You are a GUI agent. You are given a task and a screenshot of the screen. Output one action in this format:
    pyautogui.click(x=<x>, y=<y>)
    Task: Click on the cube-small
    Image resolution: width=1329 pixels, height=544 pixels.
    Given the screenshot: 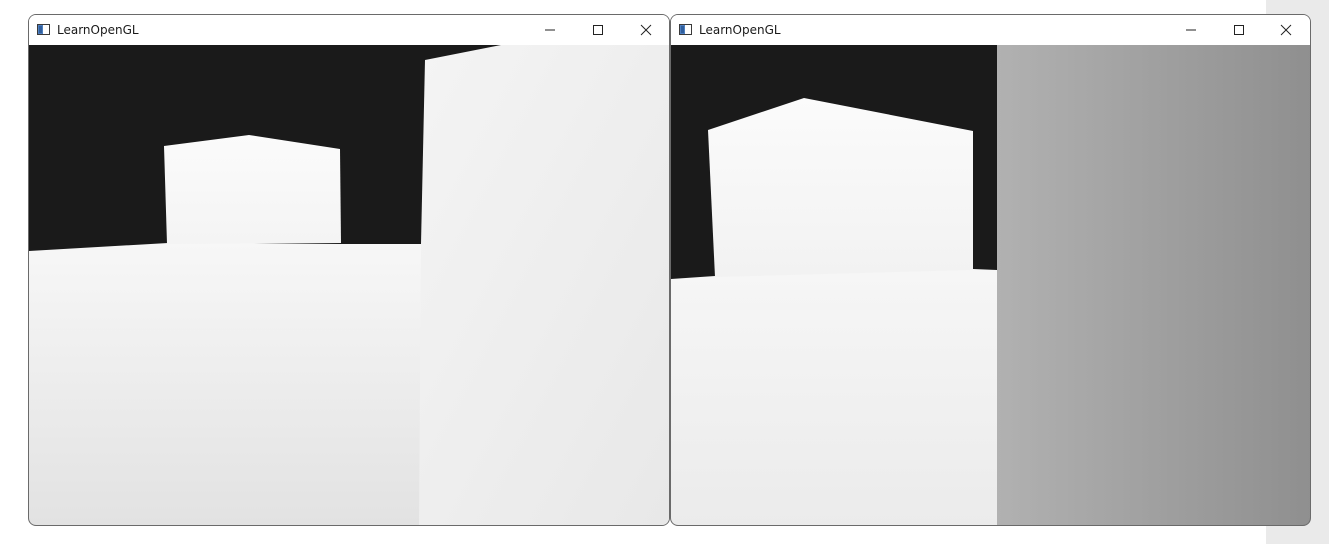 What is the action you would take?
    pyautogui.click(x=252, y=189)
    